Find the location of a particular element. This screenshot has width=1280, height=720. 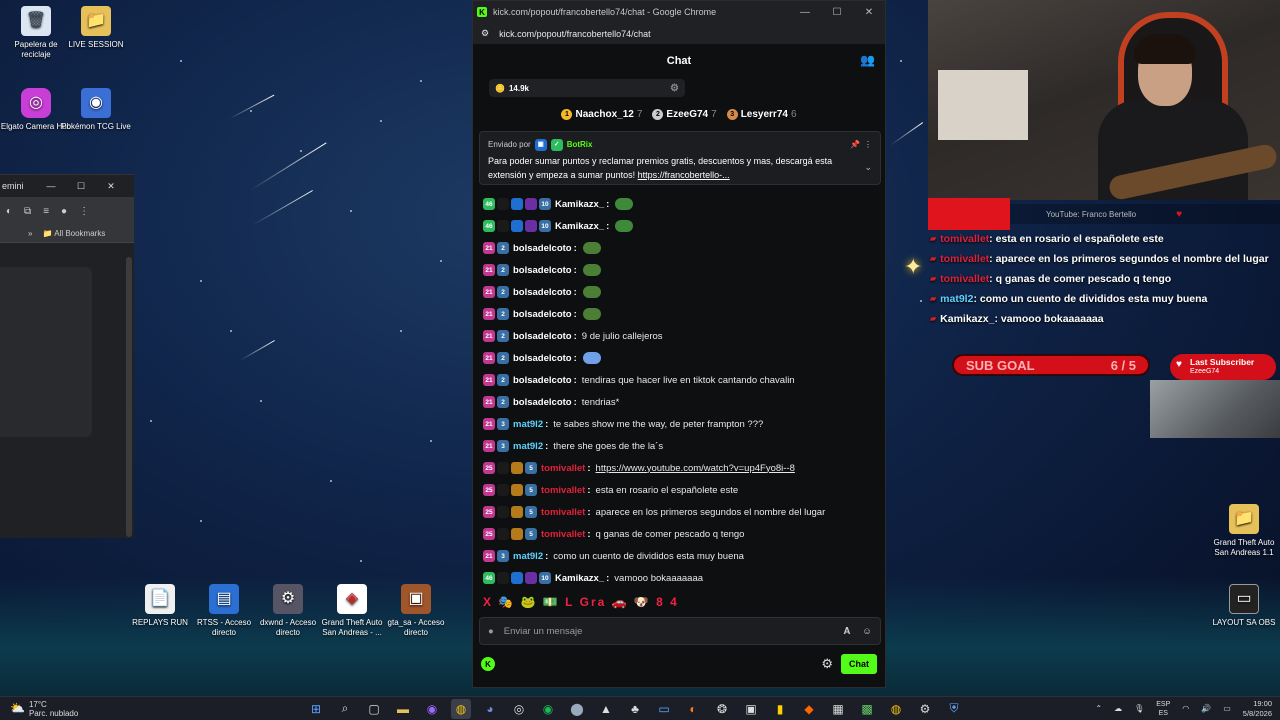

pinned-menu-icon: ⋮ is located at coordinates (868, 145).